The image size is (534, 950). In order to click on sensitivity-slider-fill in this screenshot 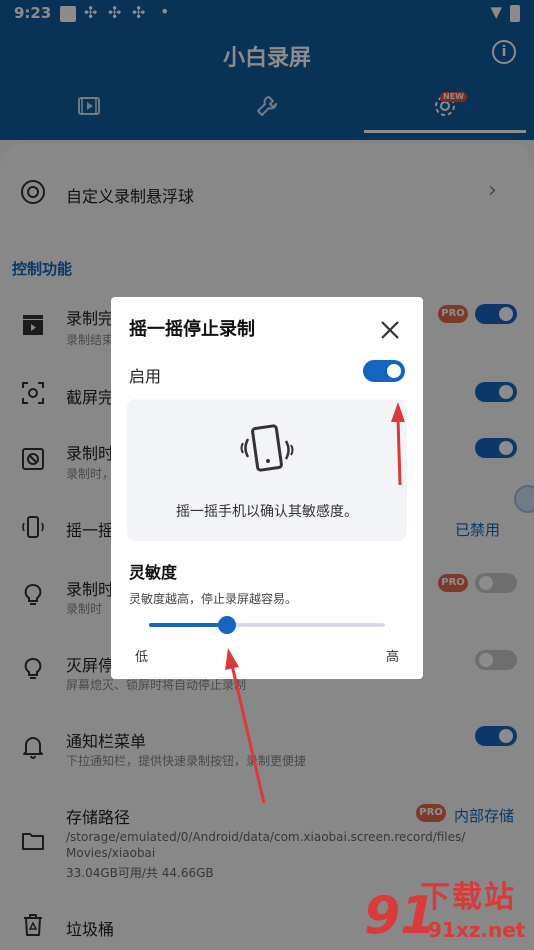, I will do `click(188, 625)`.